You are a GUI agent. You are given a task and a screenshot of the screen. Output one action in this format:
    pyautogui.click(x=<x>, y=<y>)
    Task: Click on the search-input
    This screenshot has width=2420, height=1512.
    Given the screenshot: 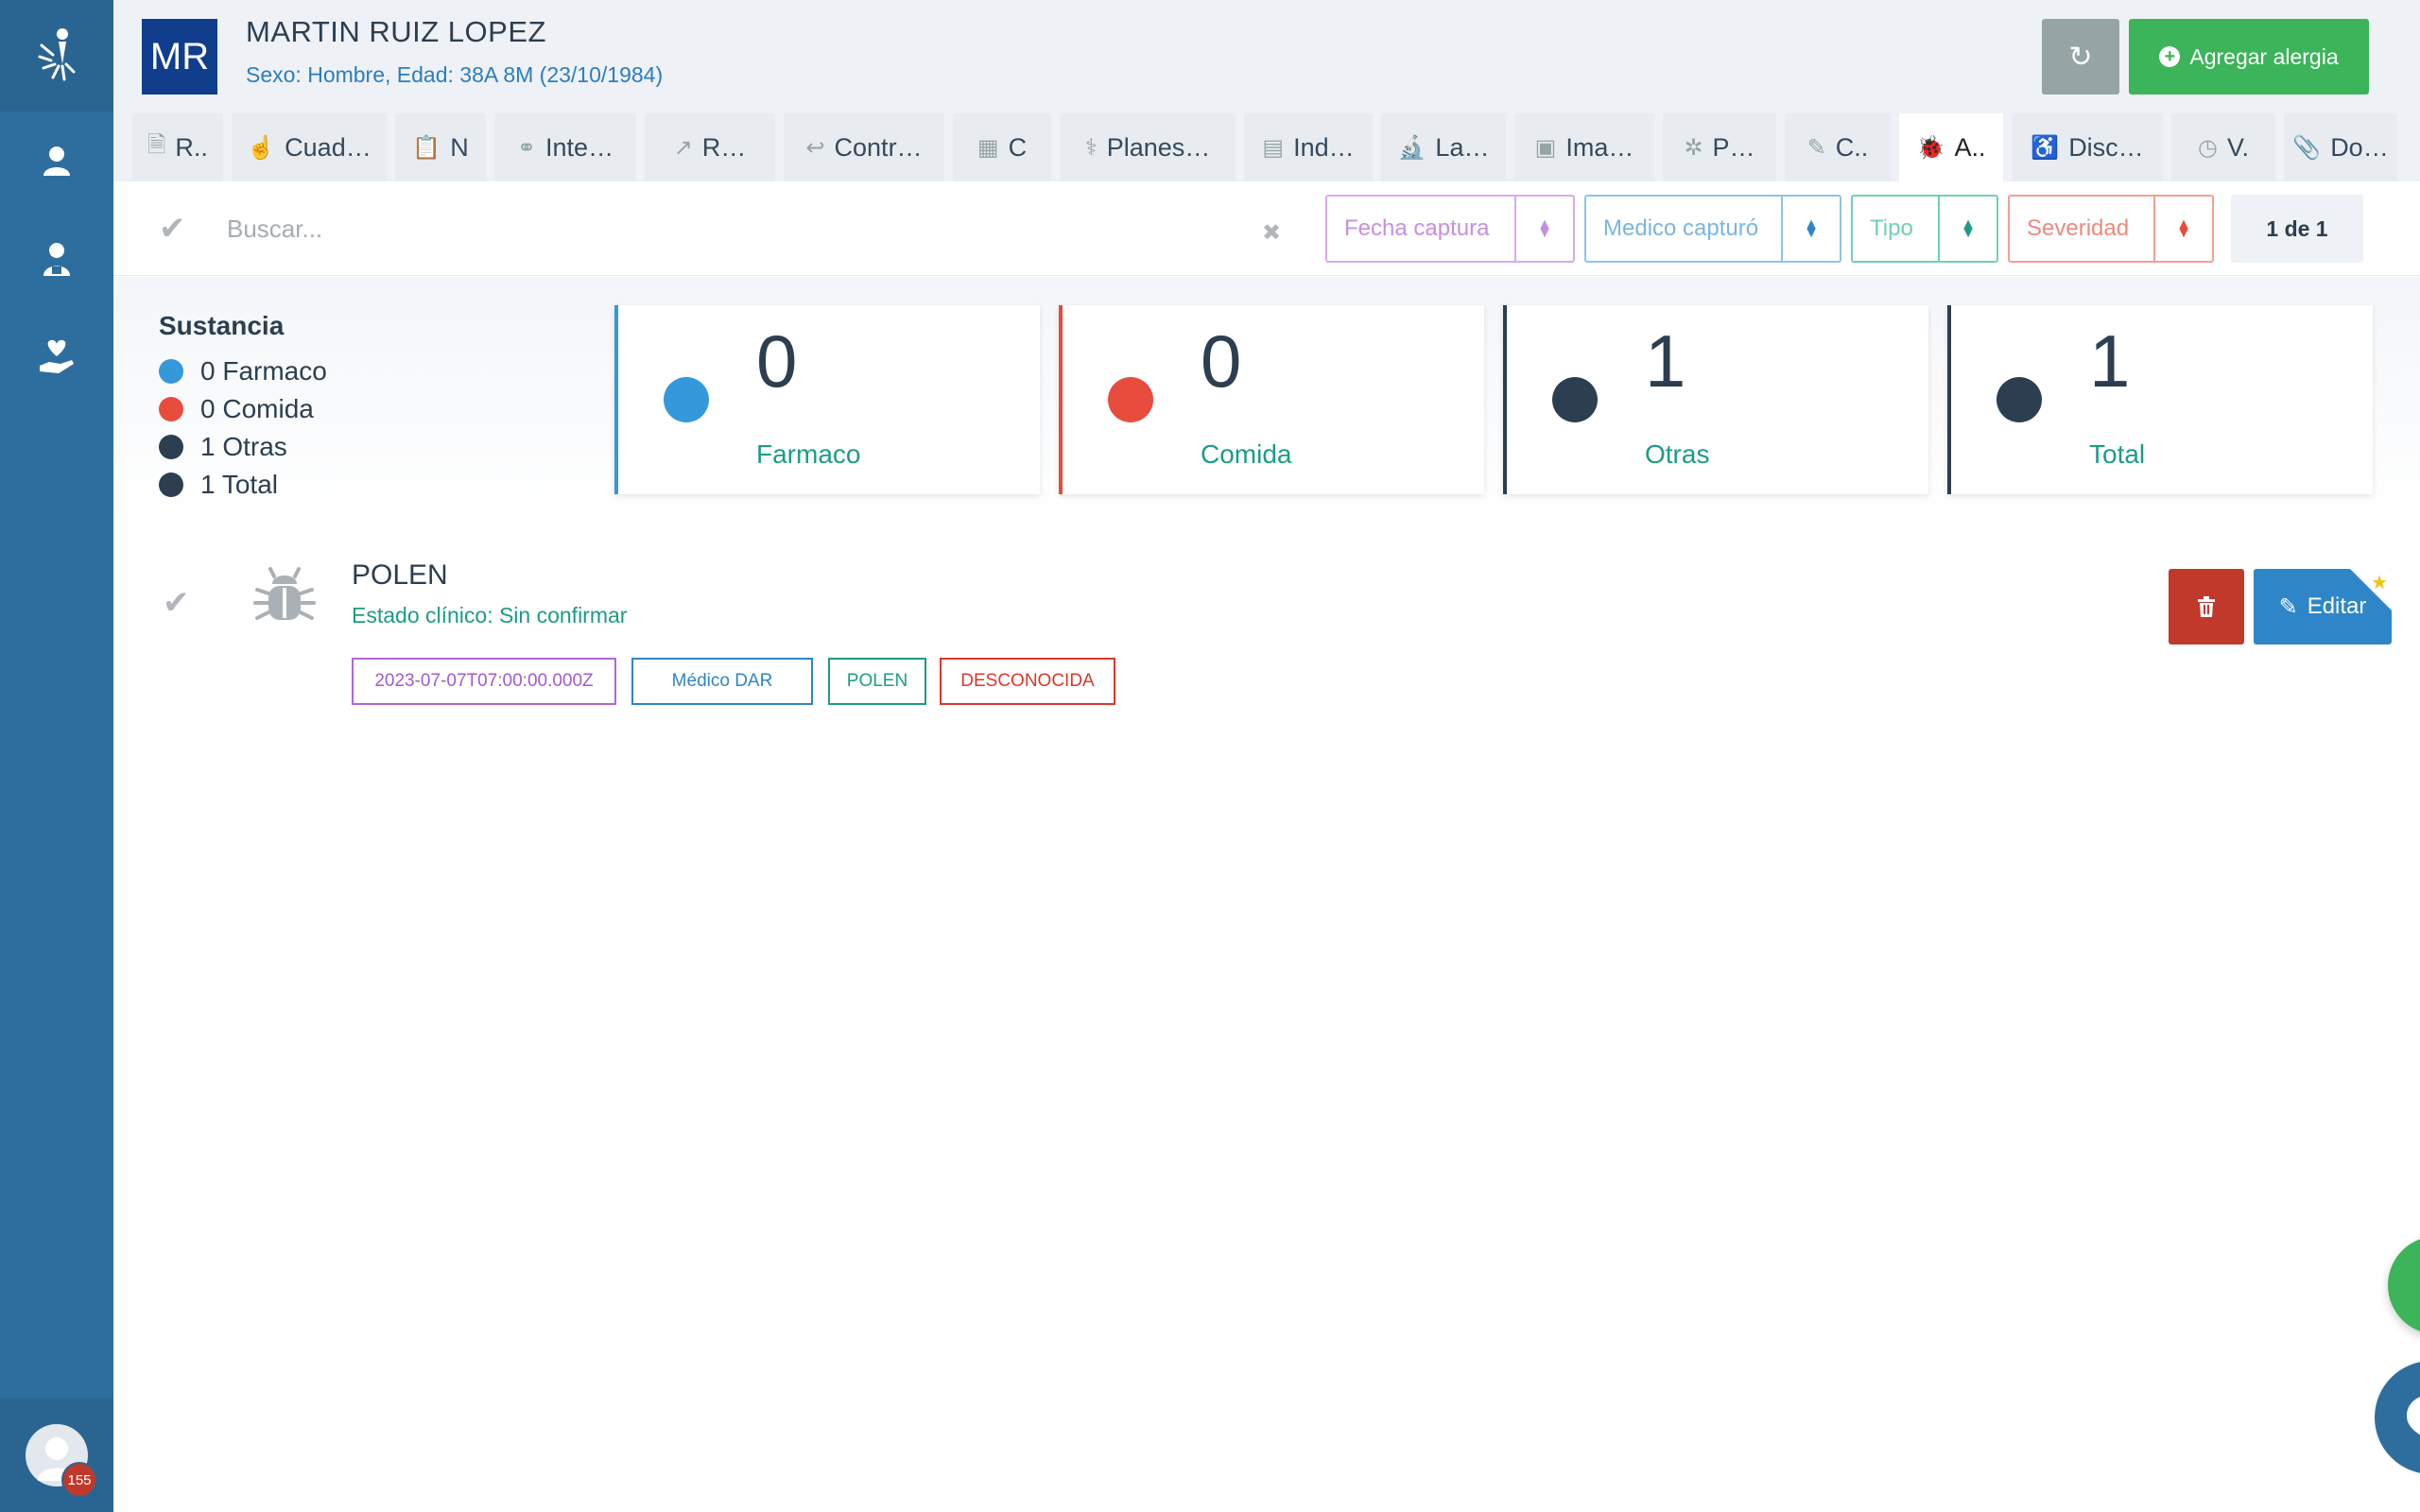 What is the action you would take?
    pyautogui.click(x=534, y=228)
    